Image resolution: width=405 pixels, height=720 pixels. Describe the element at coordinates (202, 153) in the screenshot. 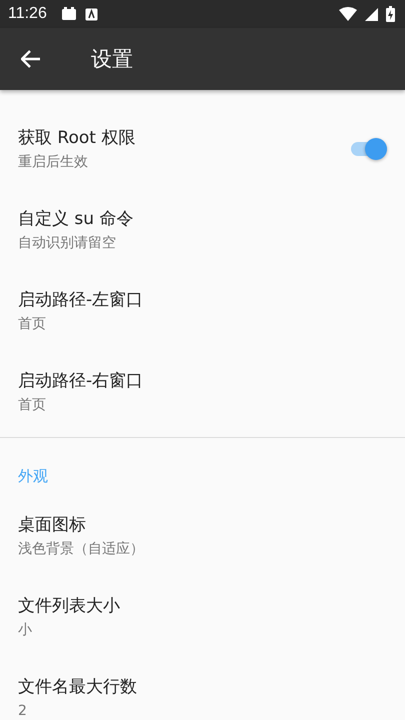

I see `settings-item: 获取 Root 权限 重启后生效` at that location.